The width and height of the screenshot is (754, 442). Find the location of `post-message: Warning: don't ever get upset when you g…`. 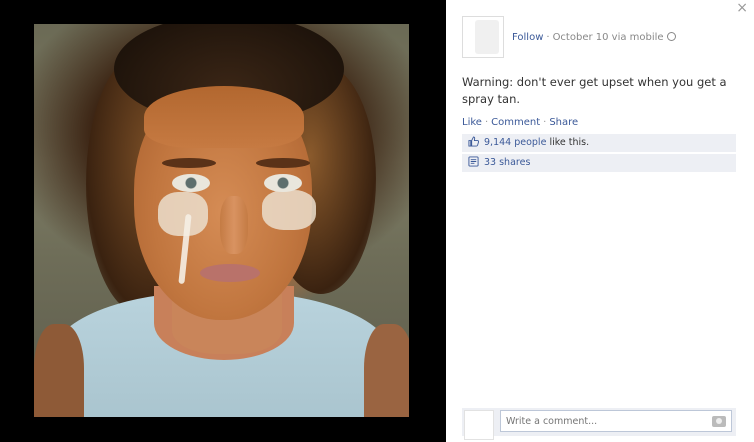

post-message: Warning: don't ever get upset when you g… is located at coordinates (594, 90).